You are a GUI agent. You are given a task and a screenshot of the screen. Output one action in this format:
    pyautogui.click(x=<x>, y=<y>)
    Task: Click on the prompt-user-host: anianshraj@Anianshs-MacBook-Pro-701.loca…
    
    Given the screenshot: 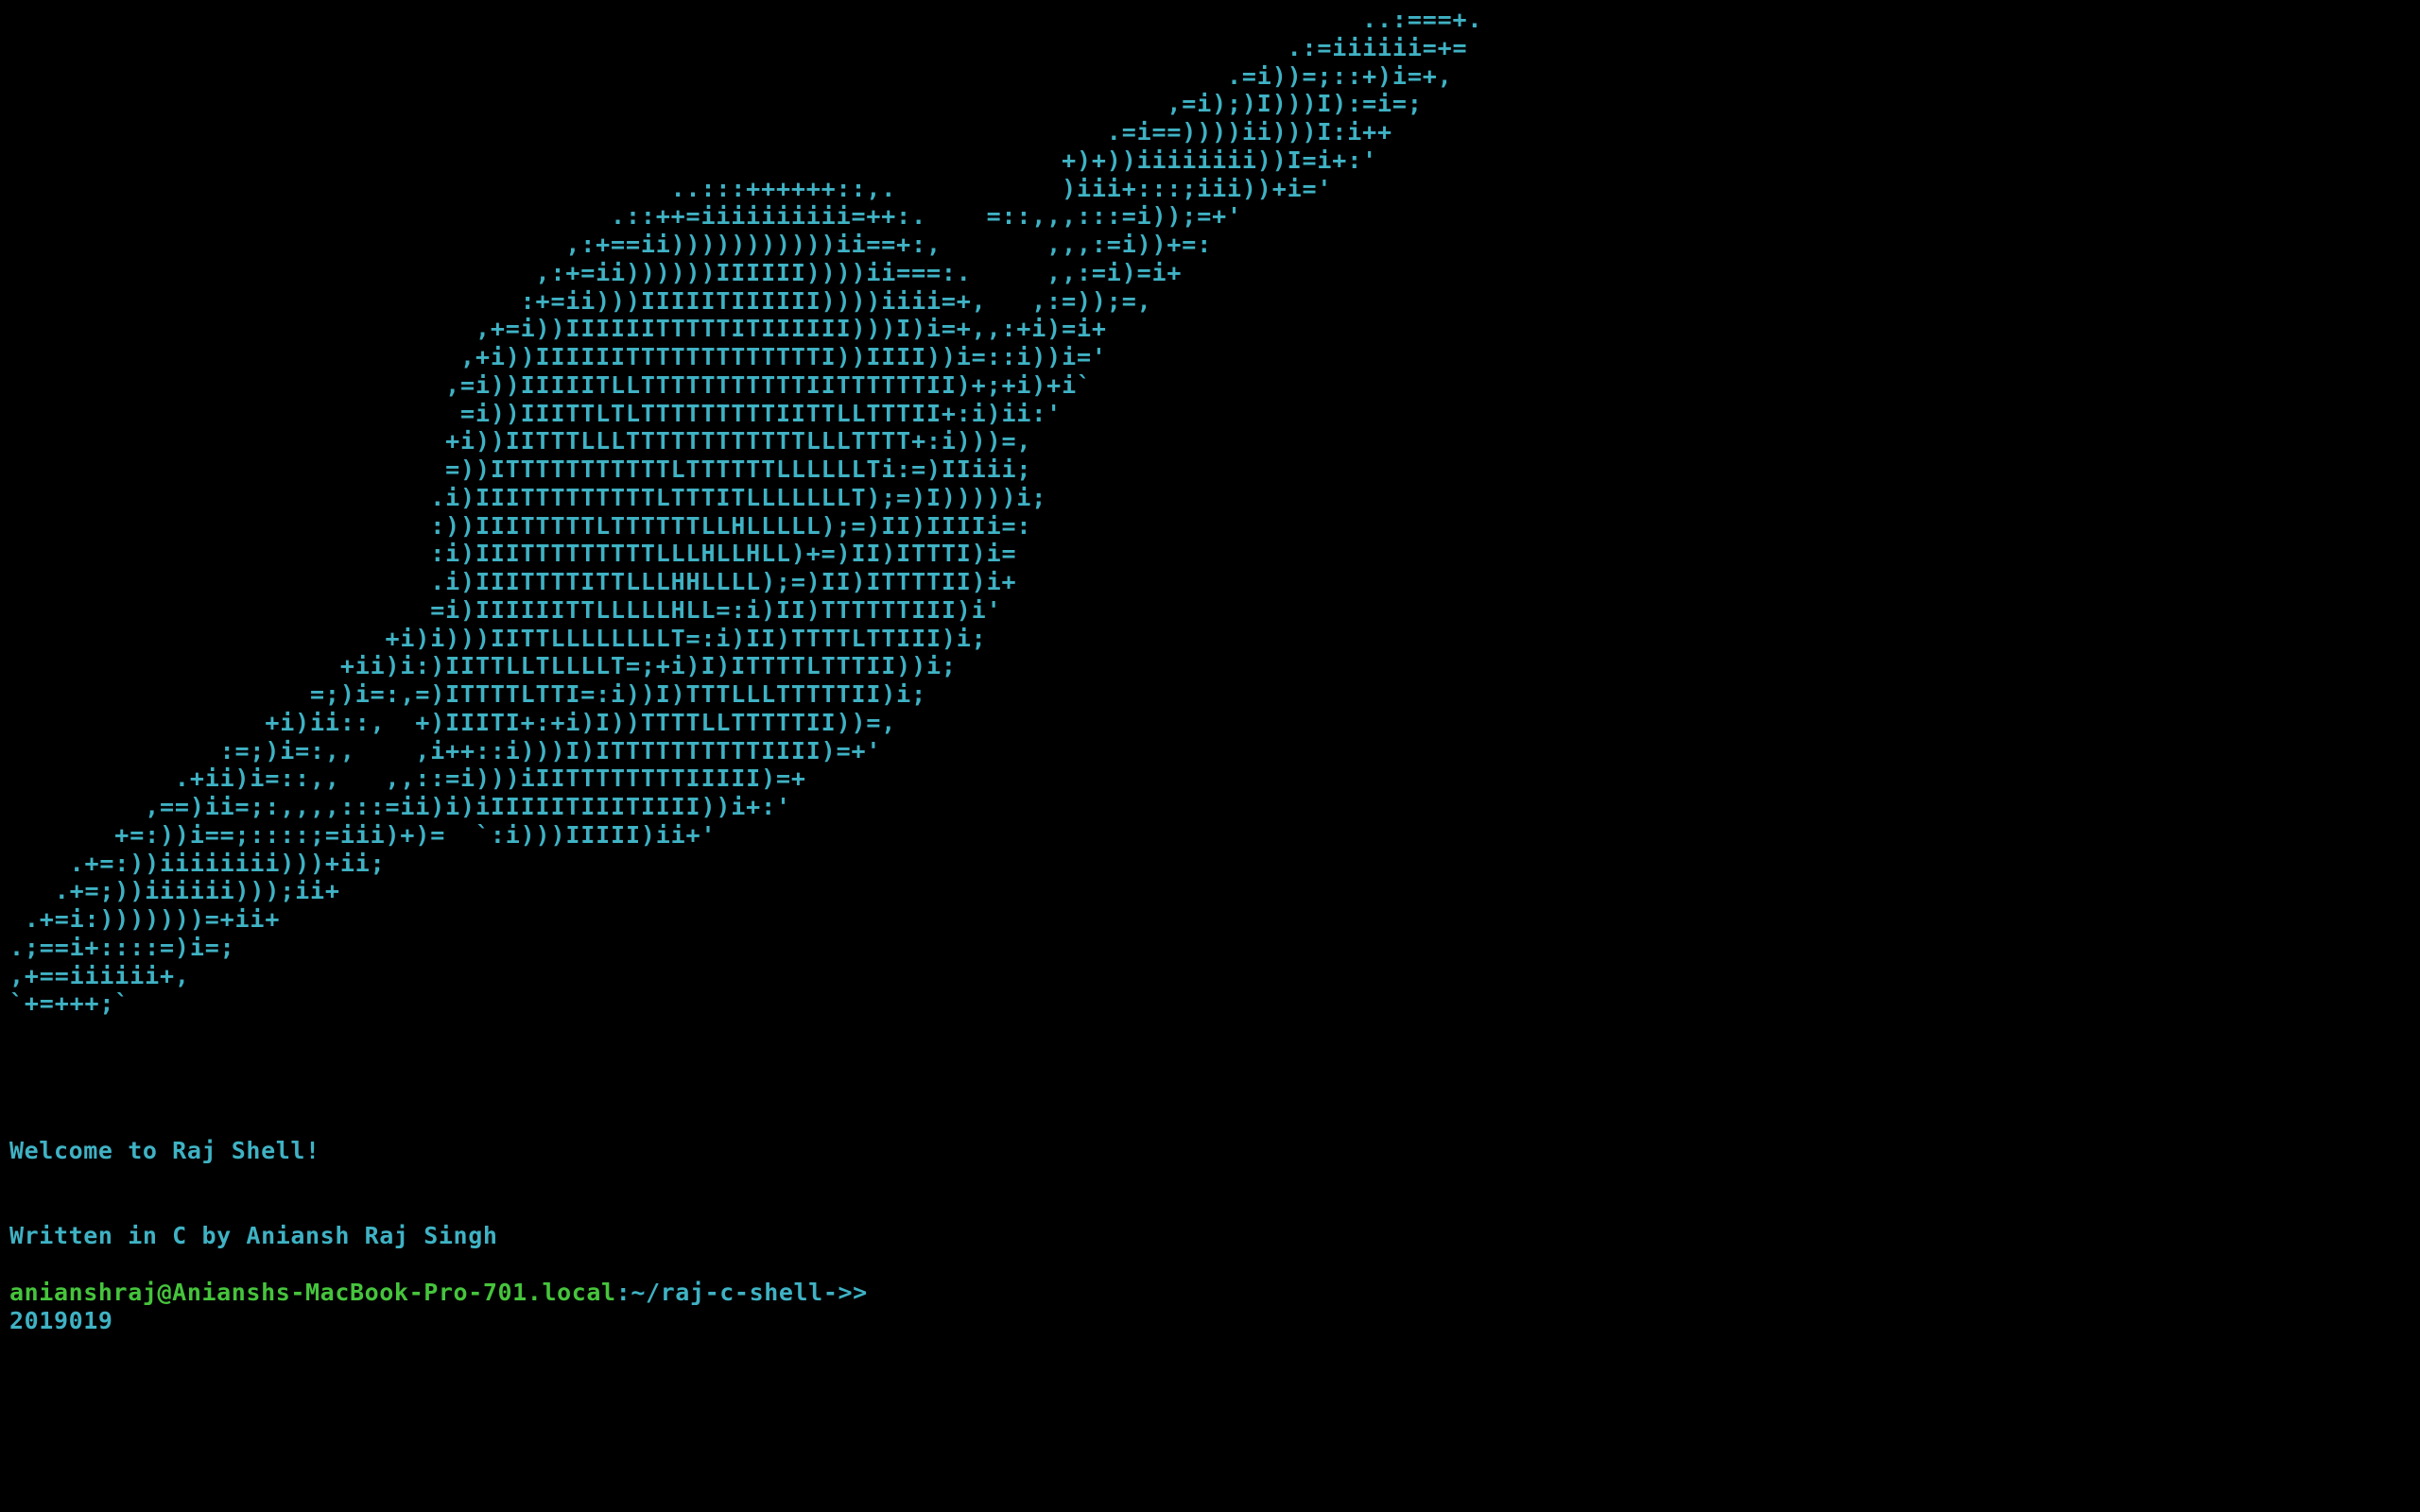 What is the action you would take?
    pyautogui.click(x=312, y=1292)
    